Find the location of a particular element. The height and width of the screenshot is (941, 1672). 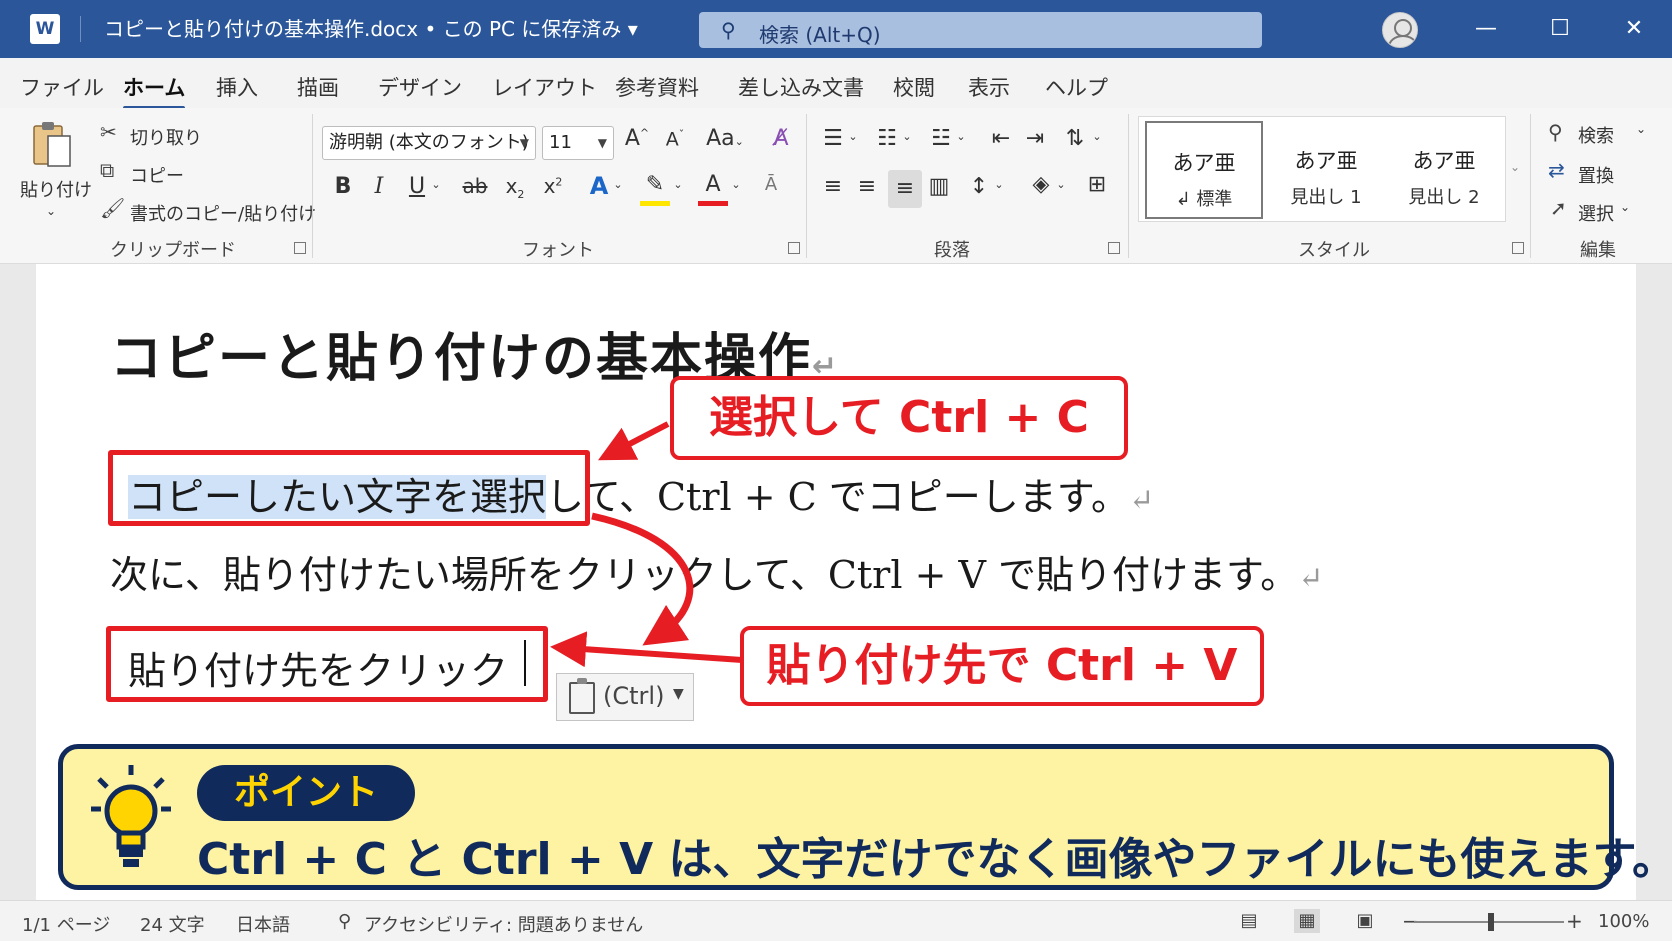

font-name-combo: 游明朝 (本文のフォント) ▼ is located at coordinates (429, 143).